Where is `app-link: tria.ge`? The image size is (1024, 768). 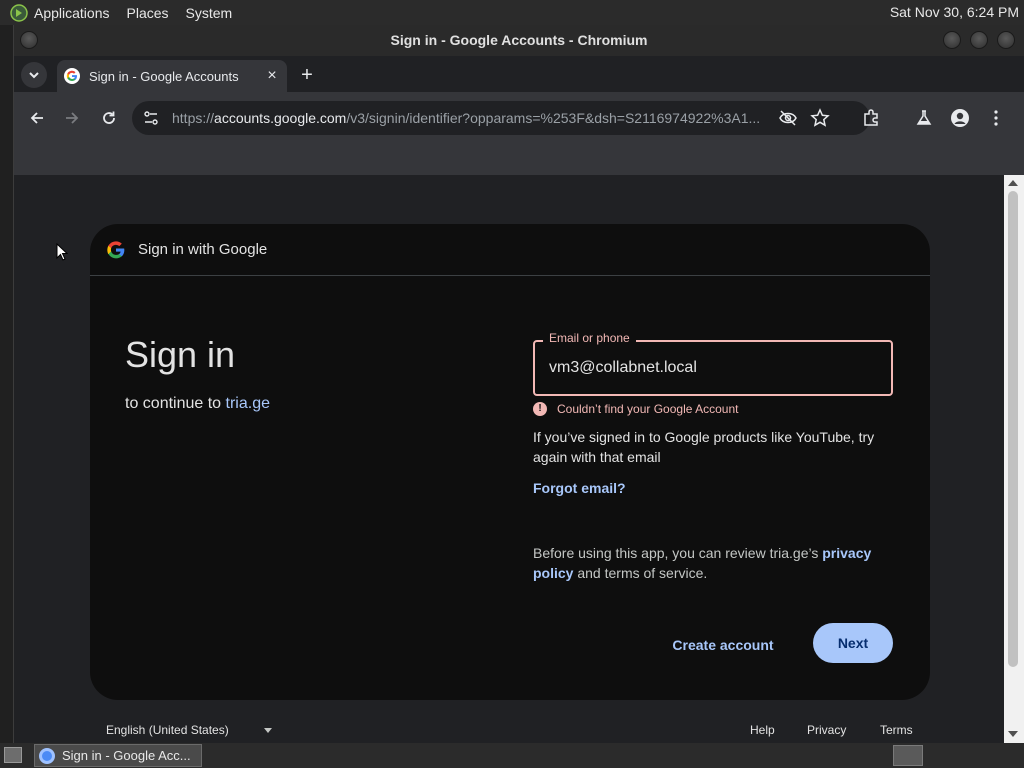
app-link: tria.ge is located at coordinates (248, 403).